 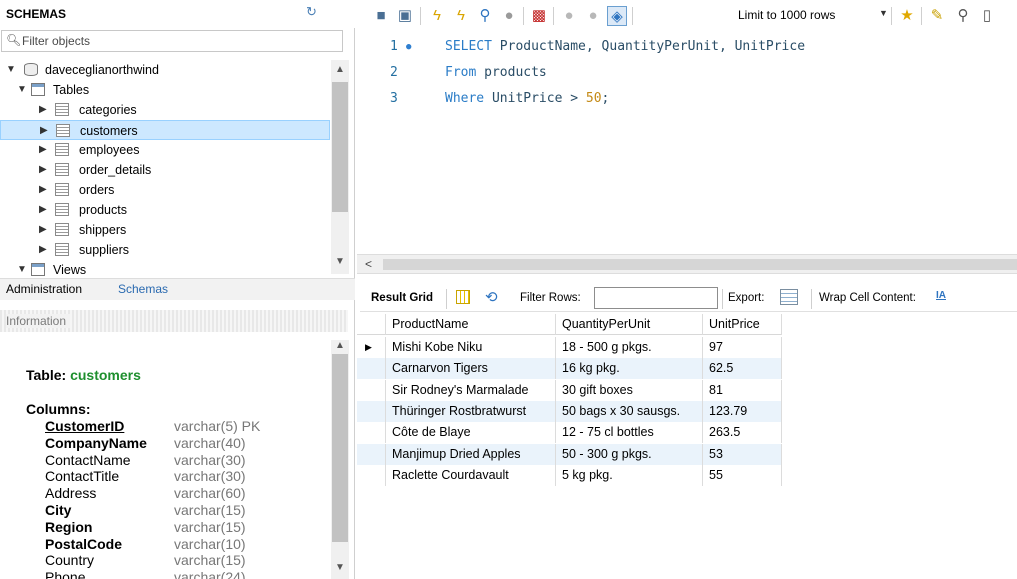 I want to click on row-header: ▶, so click(x=371, y=347).